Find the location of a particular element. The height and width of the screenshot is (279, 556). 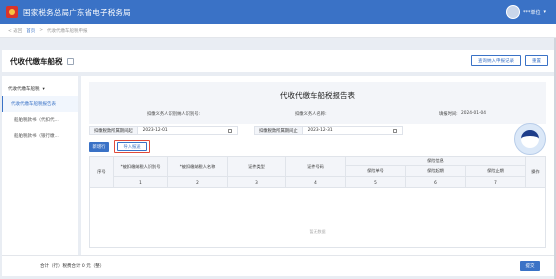

col-number: 3 is located at coordinates (256, 182).